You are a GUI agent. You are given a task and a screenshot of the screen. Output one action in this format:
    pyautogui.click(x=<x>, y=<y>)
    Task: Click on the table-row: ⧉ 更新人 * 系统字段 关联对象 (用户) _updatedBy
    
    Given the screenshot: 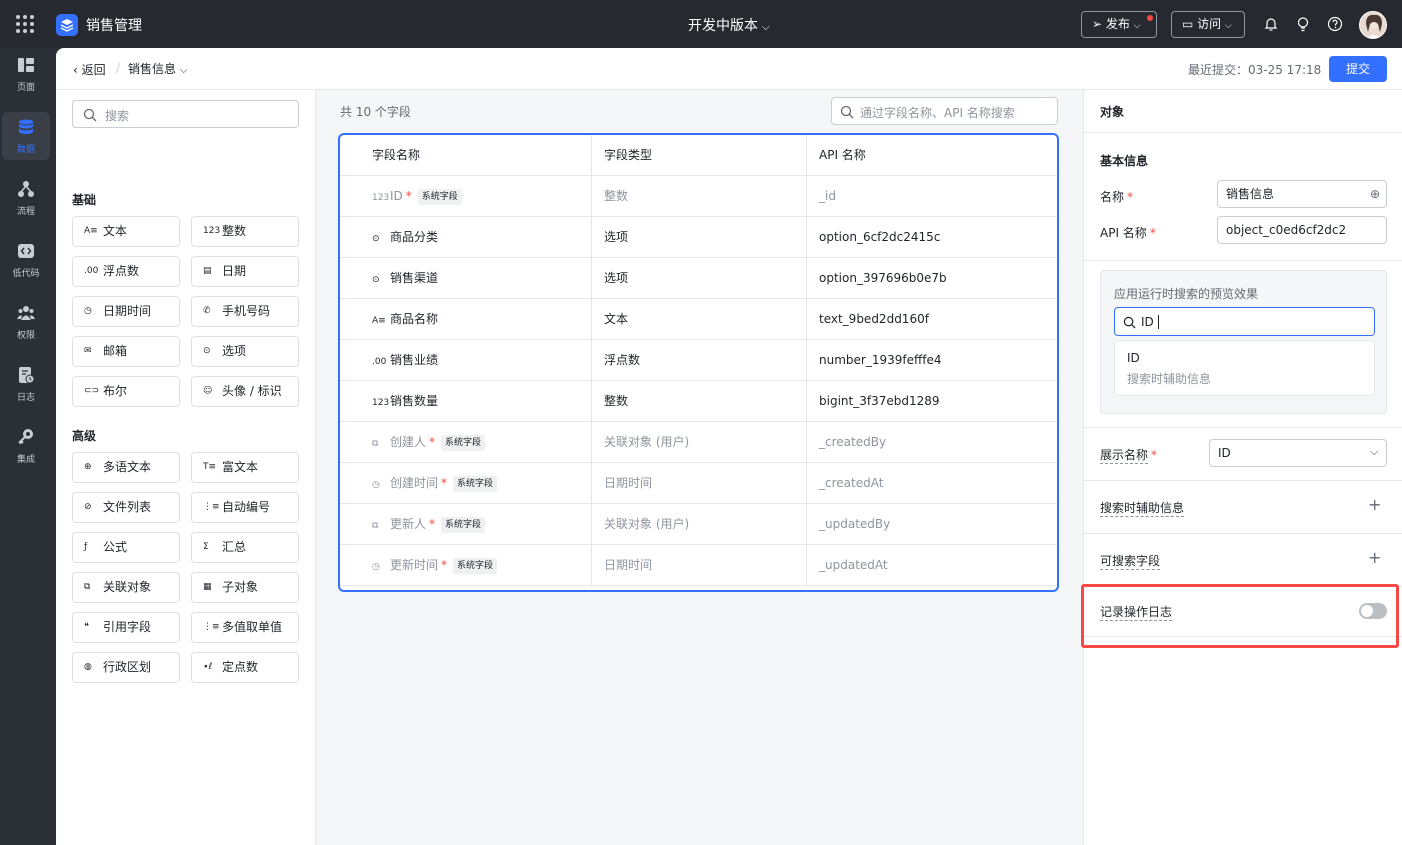 What is the action you would take?
    pyautogui.click(x=698, y=524)
    